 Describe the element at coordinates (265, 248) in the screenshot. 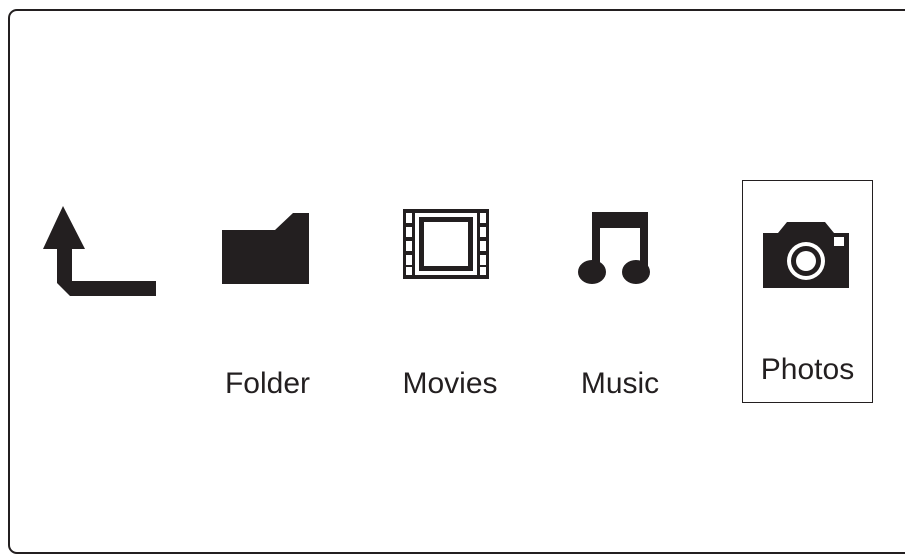

I see `folder-icon` at that location.